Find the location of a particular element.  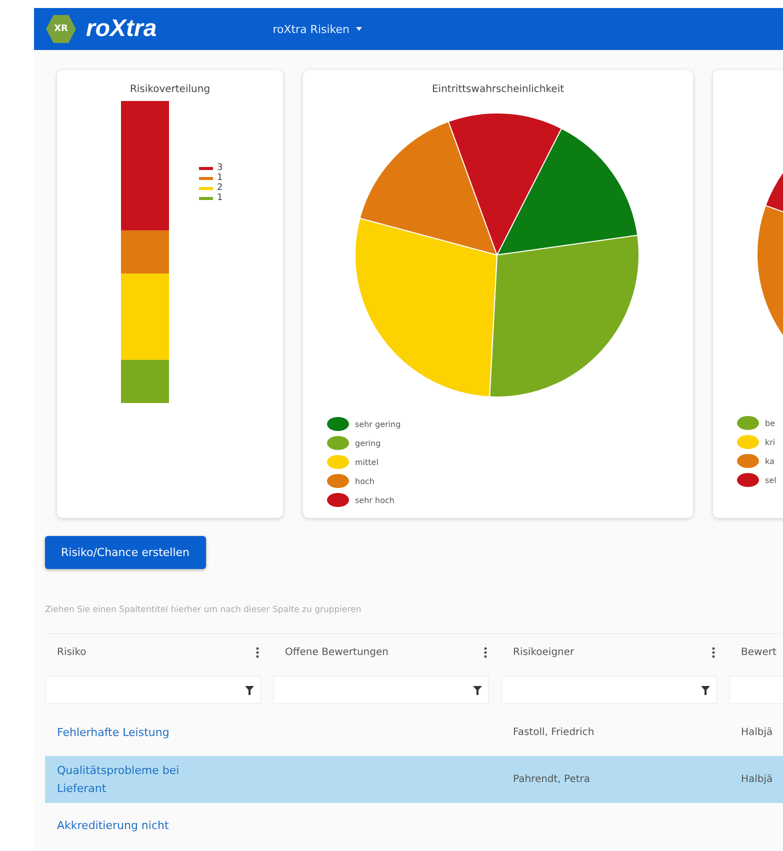

legend-label: kri is located at coordinates (770, 442).